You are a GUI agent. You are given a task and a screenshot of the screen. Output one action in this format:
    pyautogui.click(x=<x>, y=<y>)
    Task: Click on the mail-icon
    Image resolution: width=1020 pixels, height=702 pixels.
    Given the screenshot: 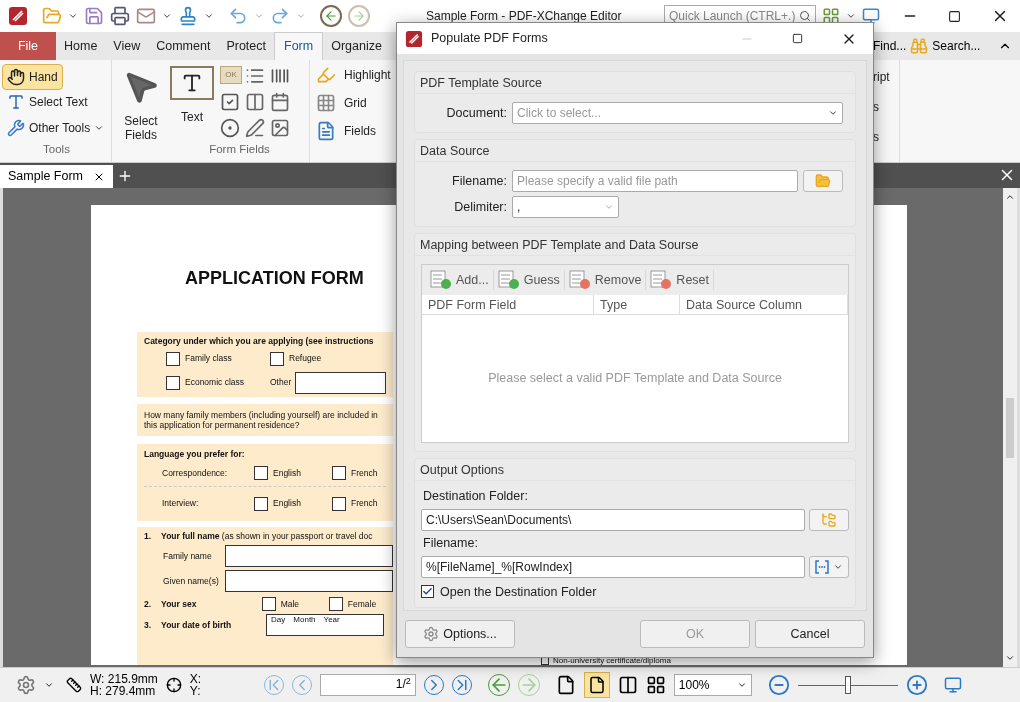 What is the action you would take?
    pyautogui.click(x=146, y=16)
    